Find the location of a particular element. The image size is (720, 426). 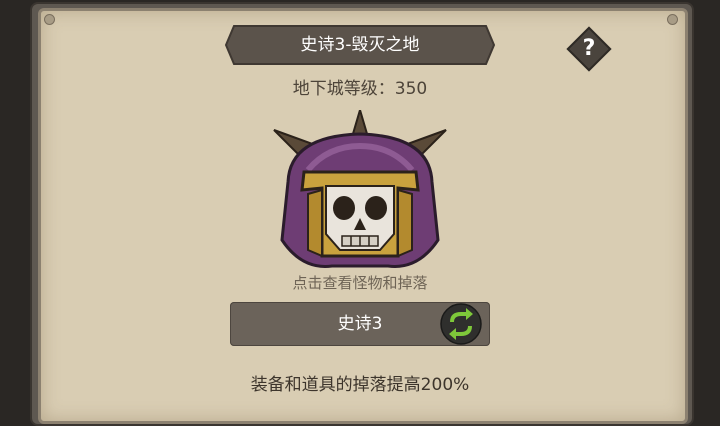

question-mark-icon: ? is located at coordinates (589, 48).